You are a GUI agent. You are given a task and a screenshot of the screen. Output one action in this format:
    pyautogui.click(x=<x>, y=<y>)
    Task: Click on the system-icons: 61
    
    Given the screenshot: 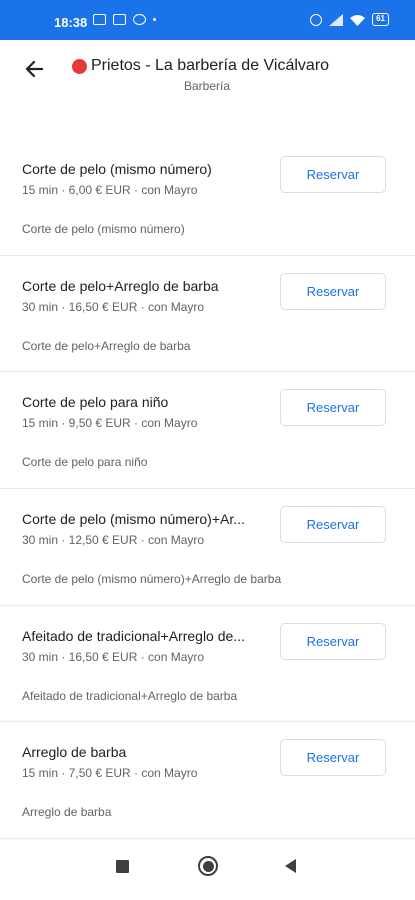 What is the action you would take?
    pyautogui.click(x=349, y=19)
    